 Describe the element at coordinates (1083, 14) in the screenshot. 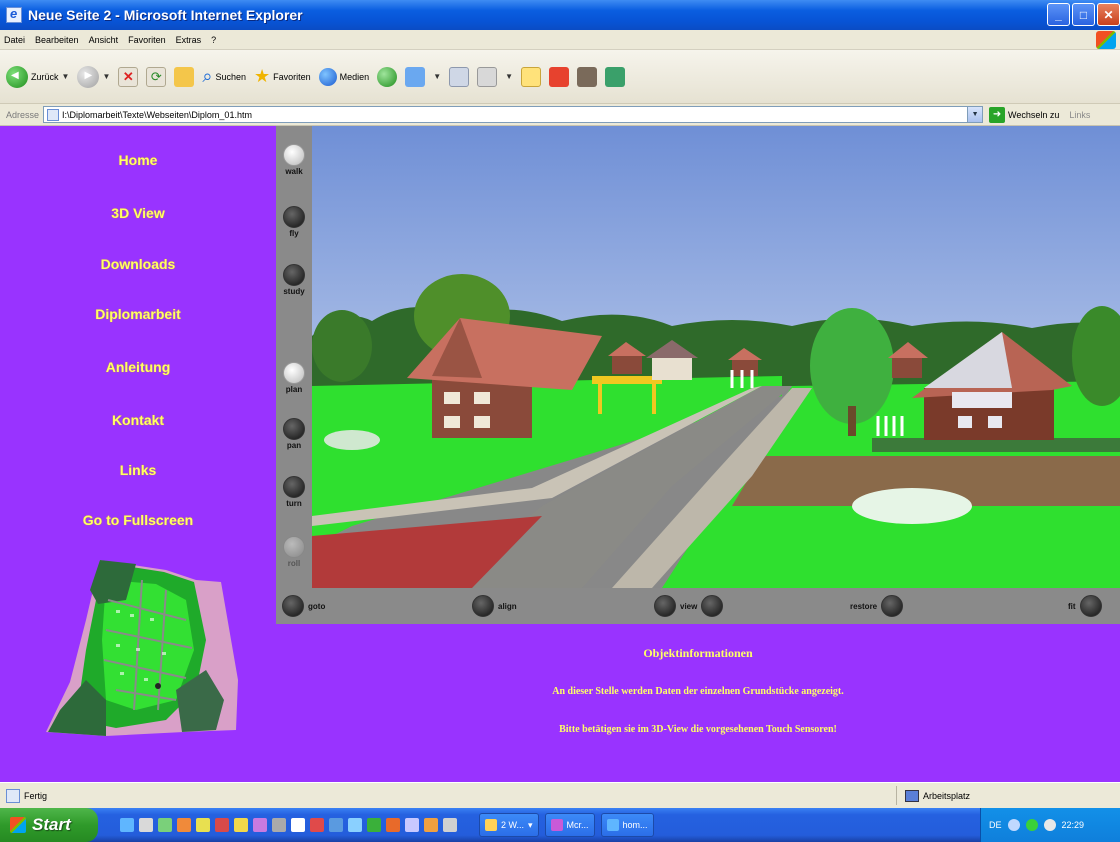

I see `maximize-button: □` at that location.